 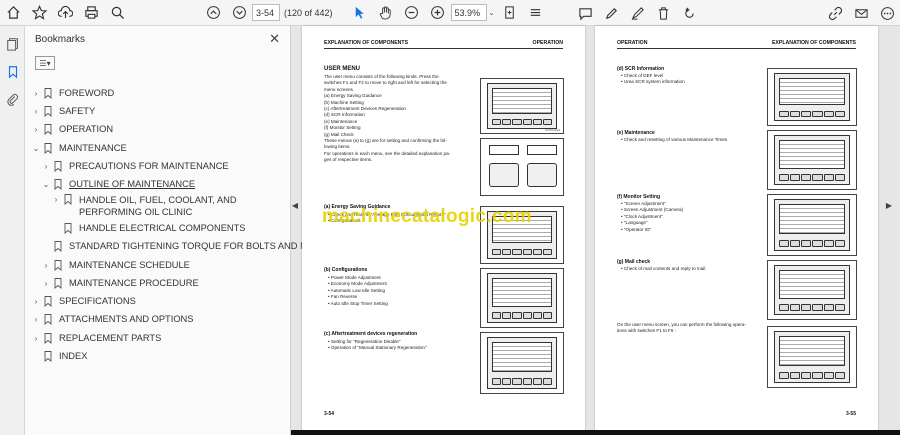 I want to click on section-f-title: (f) Monitor Setting, so click(x=639, y=197).